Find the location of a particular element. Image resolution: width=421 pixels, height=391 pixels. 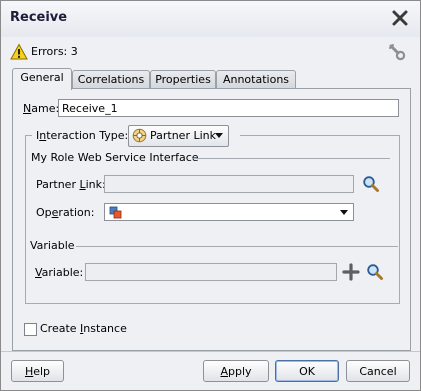

tab-general-label: General is located at coordinates (42, 77).